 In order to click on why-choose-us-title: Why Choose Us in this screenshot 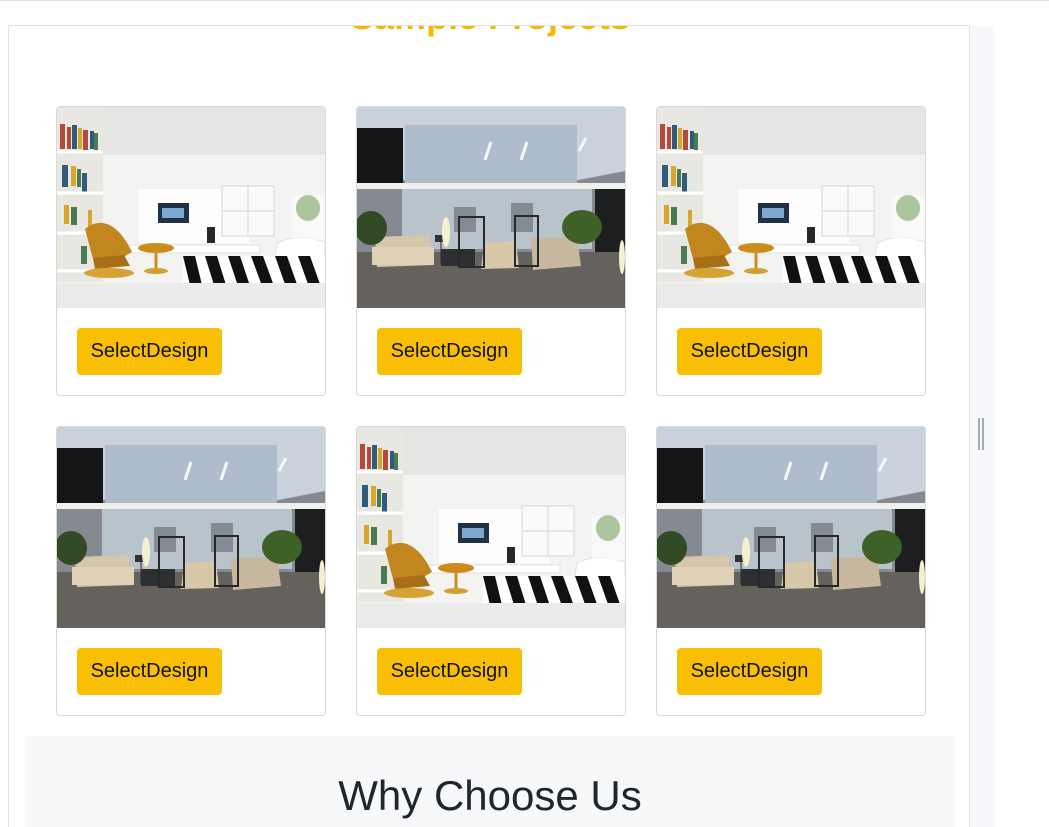, I will do `click(490, 795)`.